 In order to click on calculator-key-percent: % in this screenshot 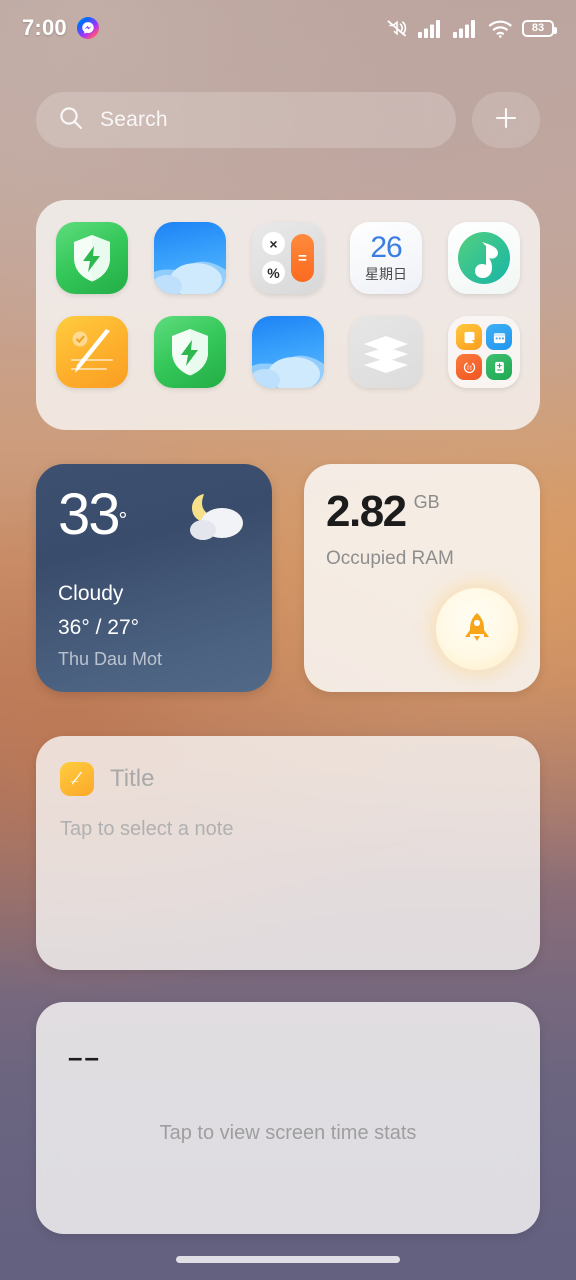, I will do `click(273, 272)`.